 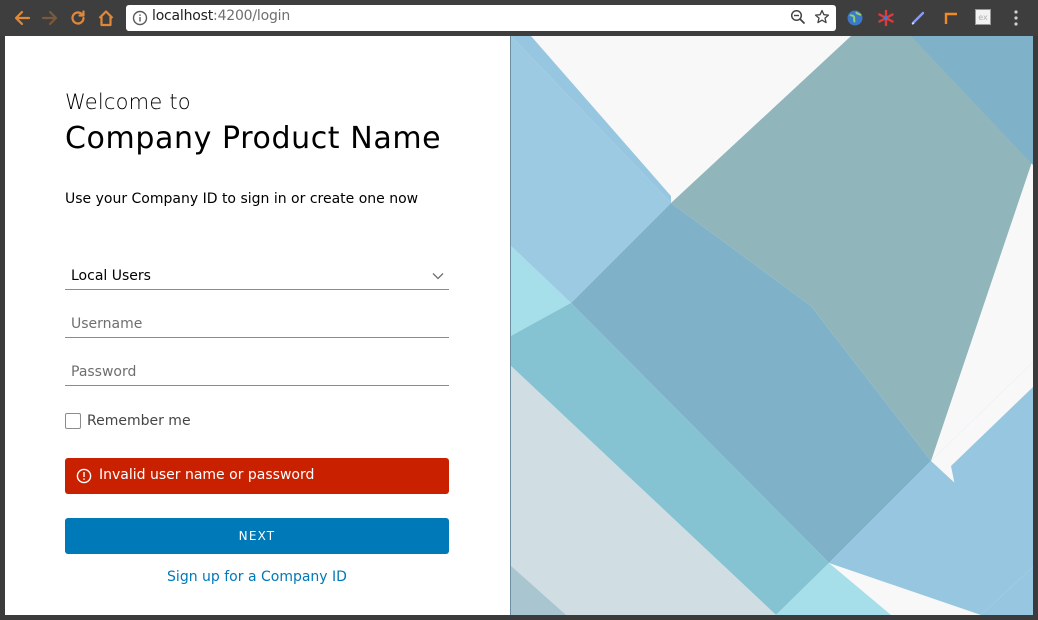 What do you see at coordinates (257, 277) in the screenshot?
I see `auth-source-select: Local Users` at bounding box center [257, 277].